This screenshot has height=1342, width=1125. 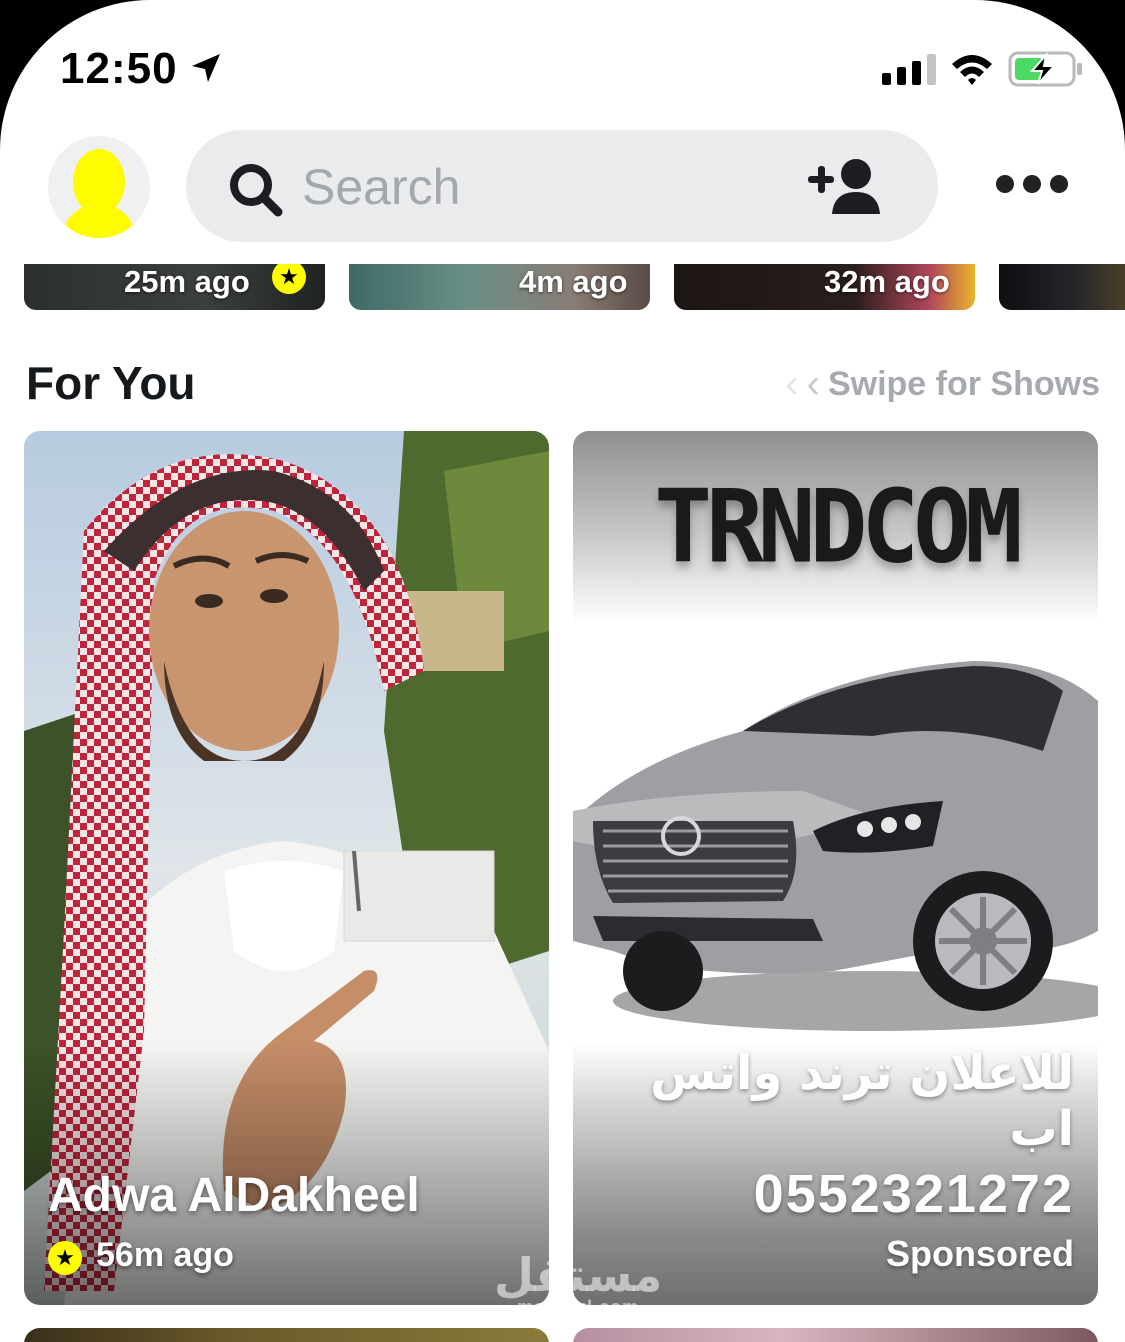 What do you see at coordinates (1062, 287) in the screenshot?
I see `story-card` at bounding box center [1062, 287].